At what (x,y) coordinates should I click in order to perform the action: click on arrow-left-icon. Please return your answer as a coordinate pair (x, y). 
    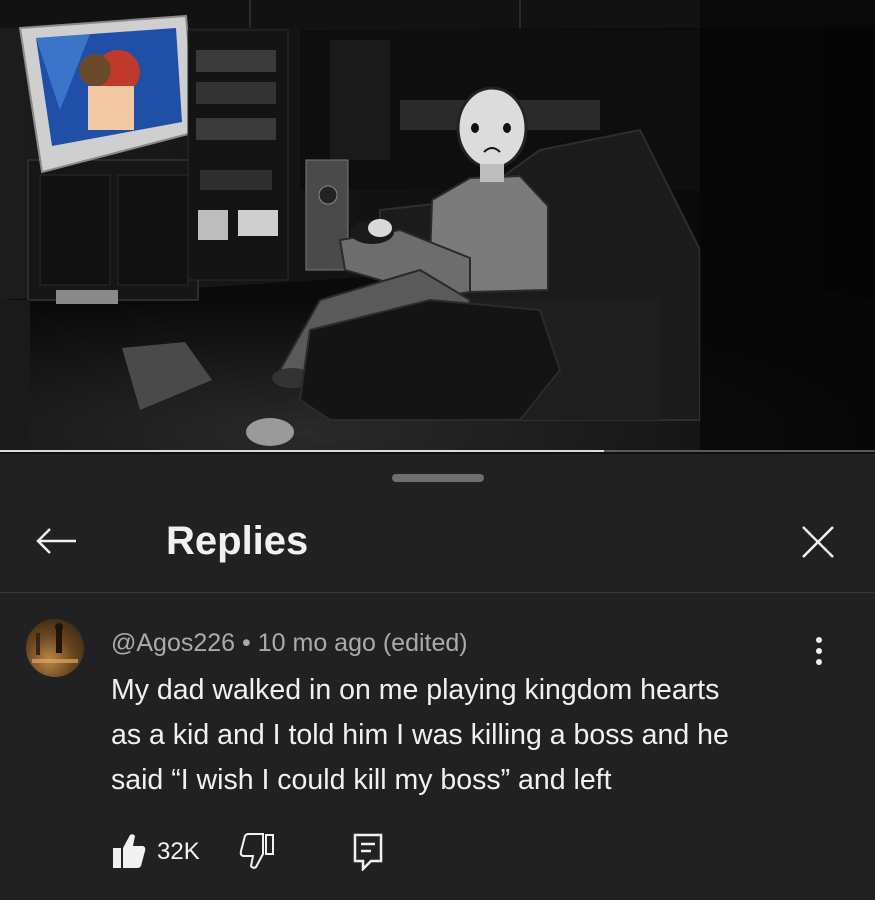
    Looking at the image, I should click on (56, 541).